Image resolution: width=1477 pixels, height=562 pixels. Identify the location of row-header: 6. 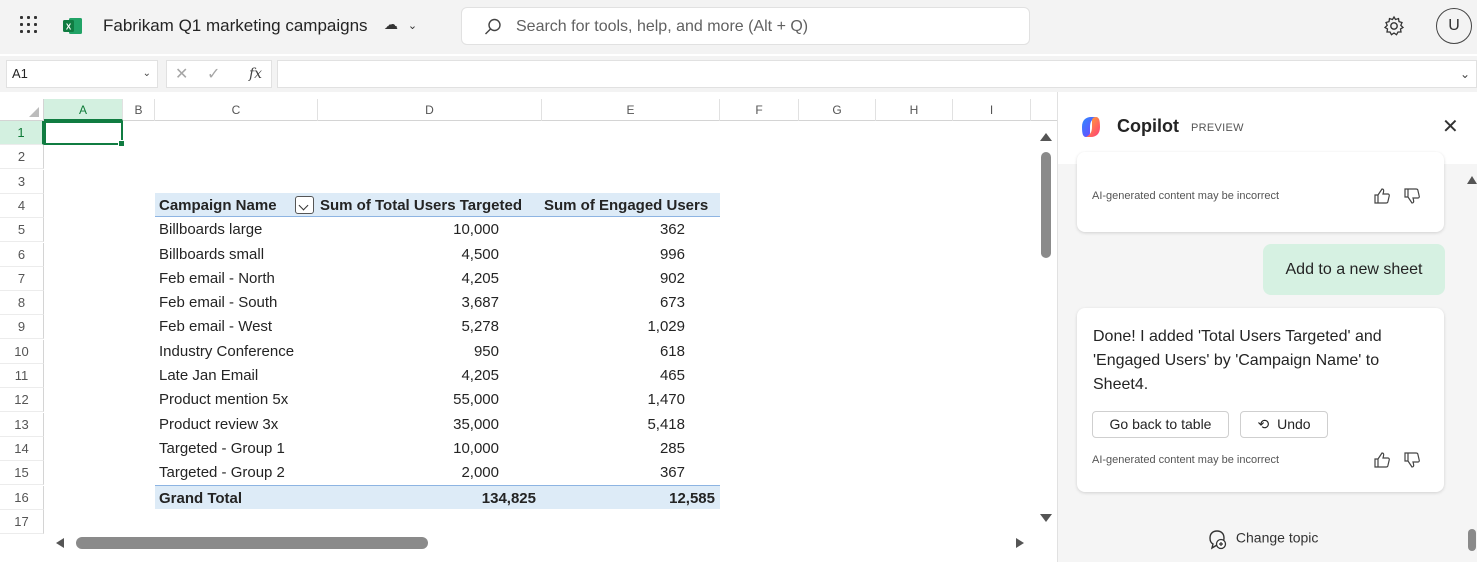
(22, 254).